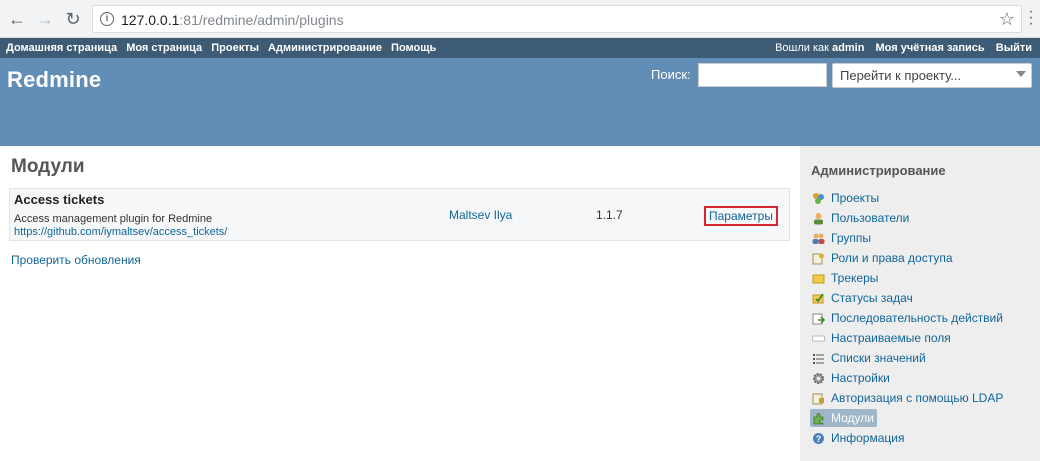  I want to click on sidebar-item-label: Группы, so click(851, 238).